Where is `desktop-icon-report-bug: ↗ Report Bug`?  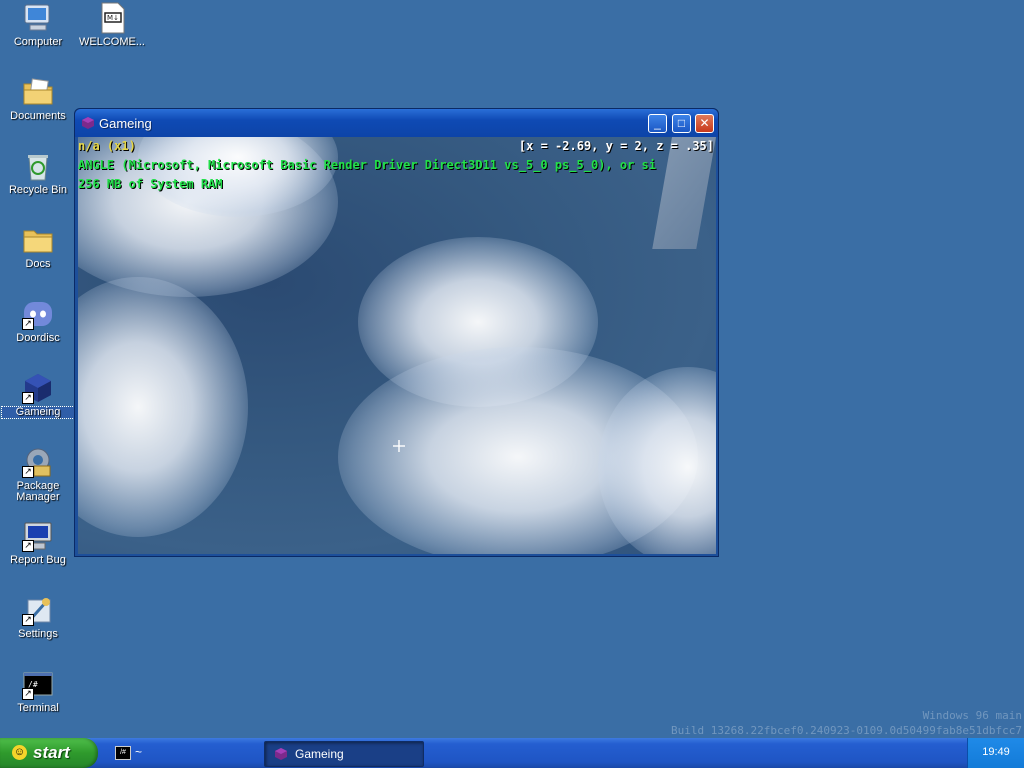
desktop-icon-report-bug: ↗ Report Bug is located at coordinates (38, 543).